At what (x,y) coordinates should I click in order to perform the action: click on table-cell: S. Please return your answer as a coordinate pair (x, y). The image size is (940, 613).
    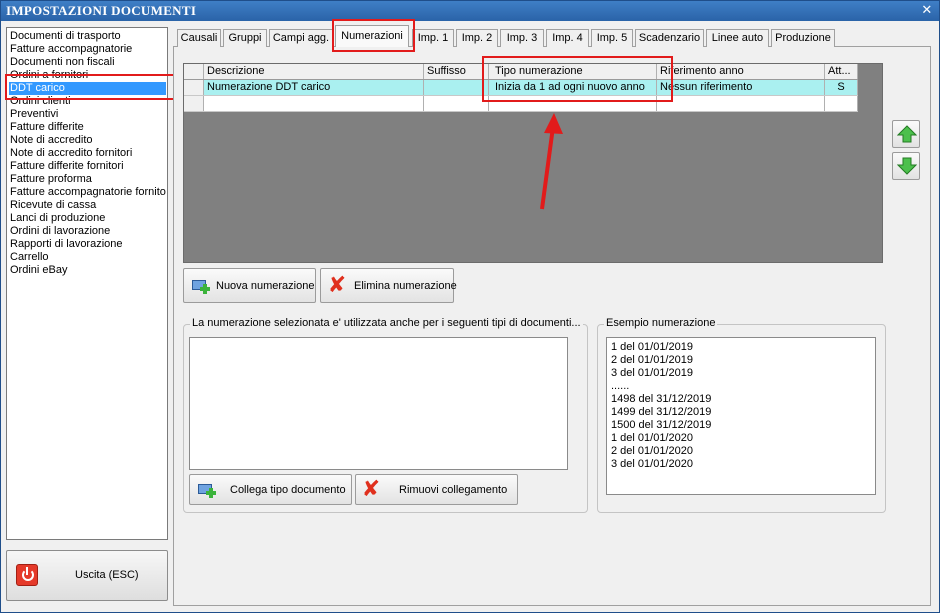
    Looking at the image, I should click on (841, 87).